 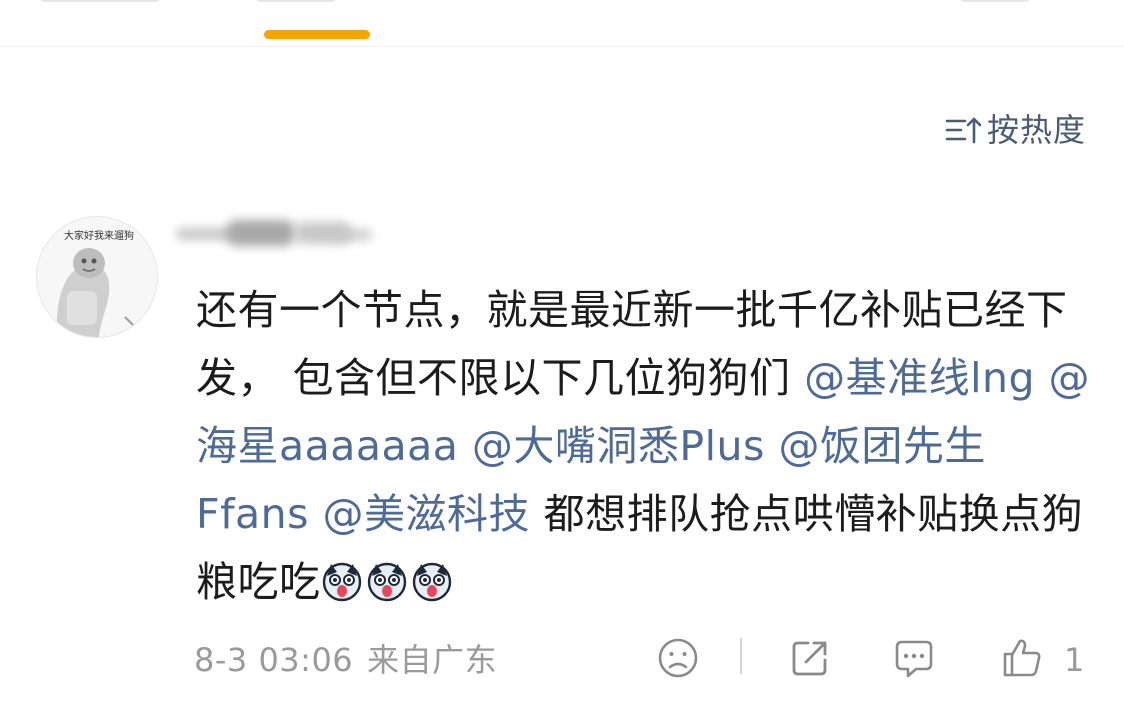 I want to click on tab-cut-off-active, so click(x=296, y=1).